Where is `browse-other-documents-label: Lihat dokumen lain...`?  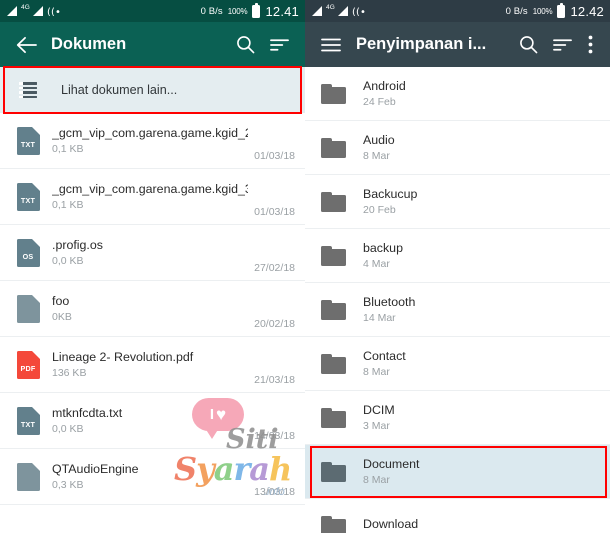 browse-other-documents-label: Lihat dokumen lain... is located at coordinates (119, 90).